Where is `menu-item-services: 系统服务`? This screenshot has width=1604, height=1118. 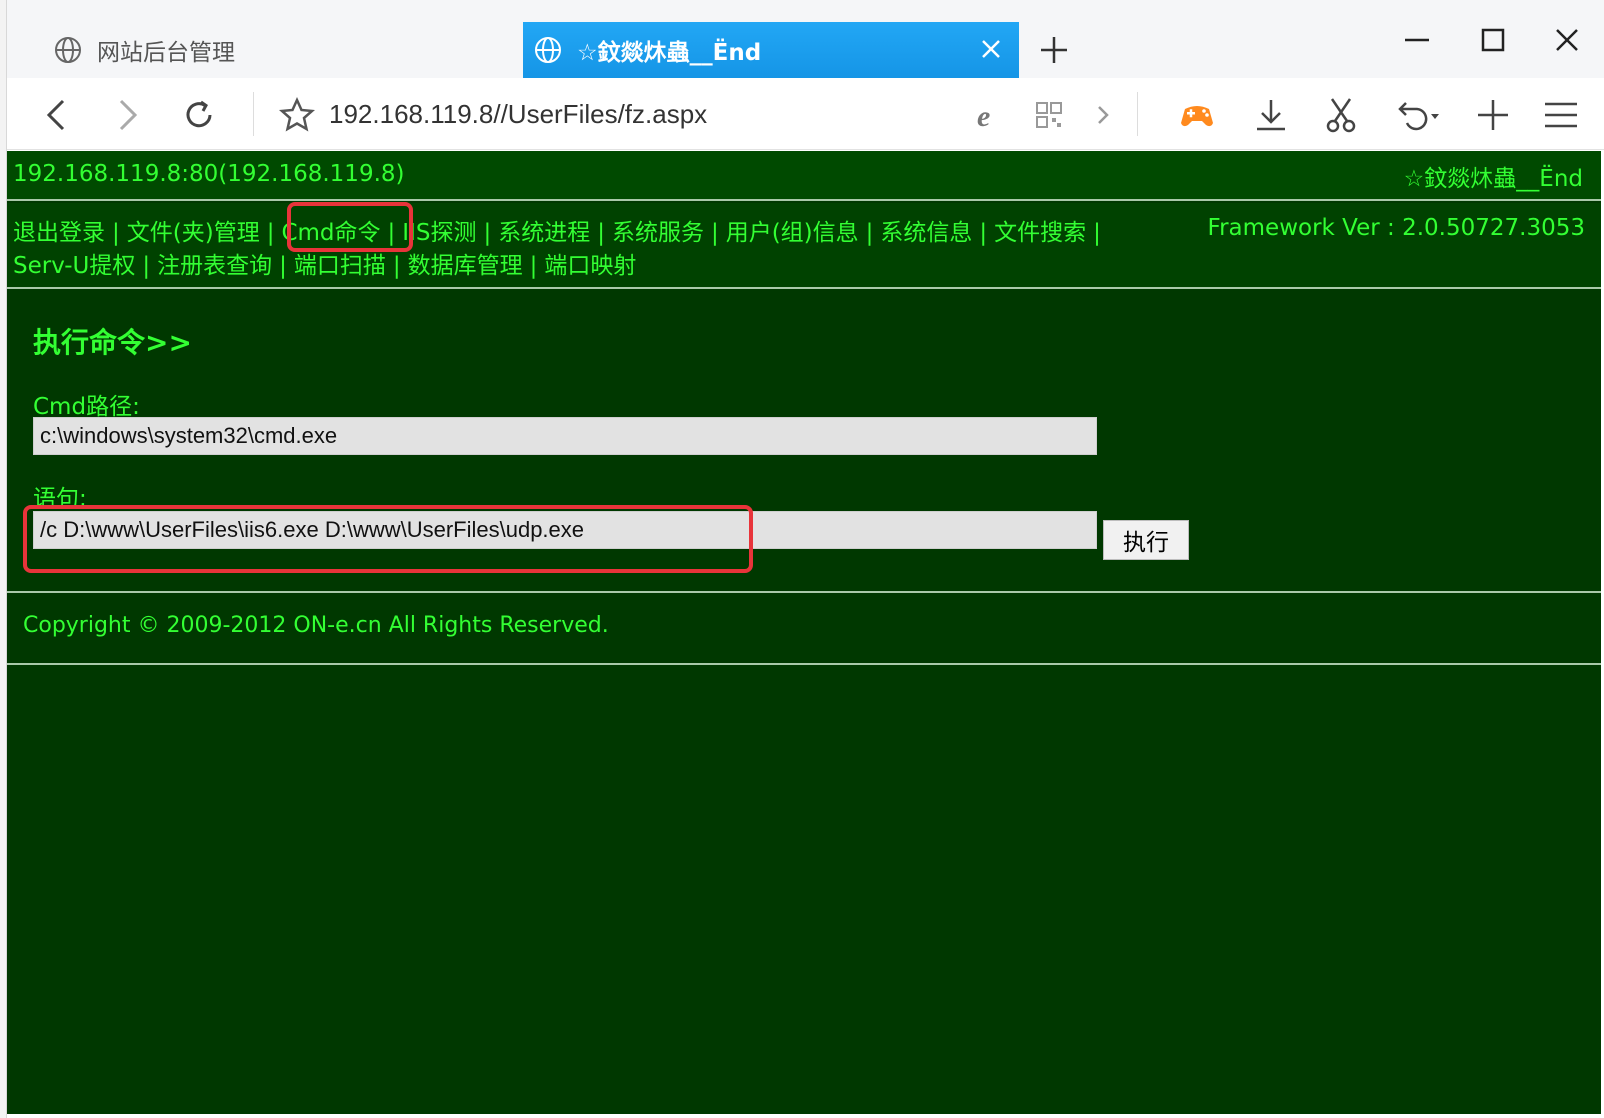
menu-item-services: 系统服务 is located at coordinates (658, 233).